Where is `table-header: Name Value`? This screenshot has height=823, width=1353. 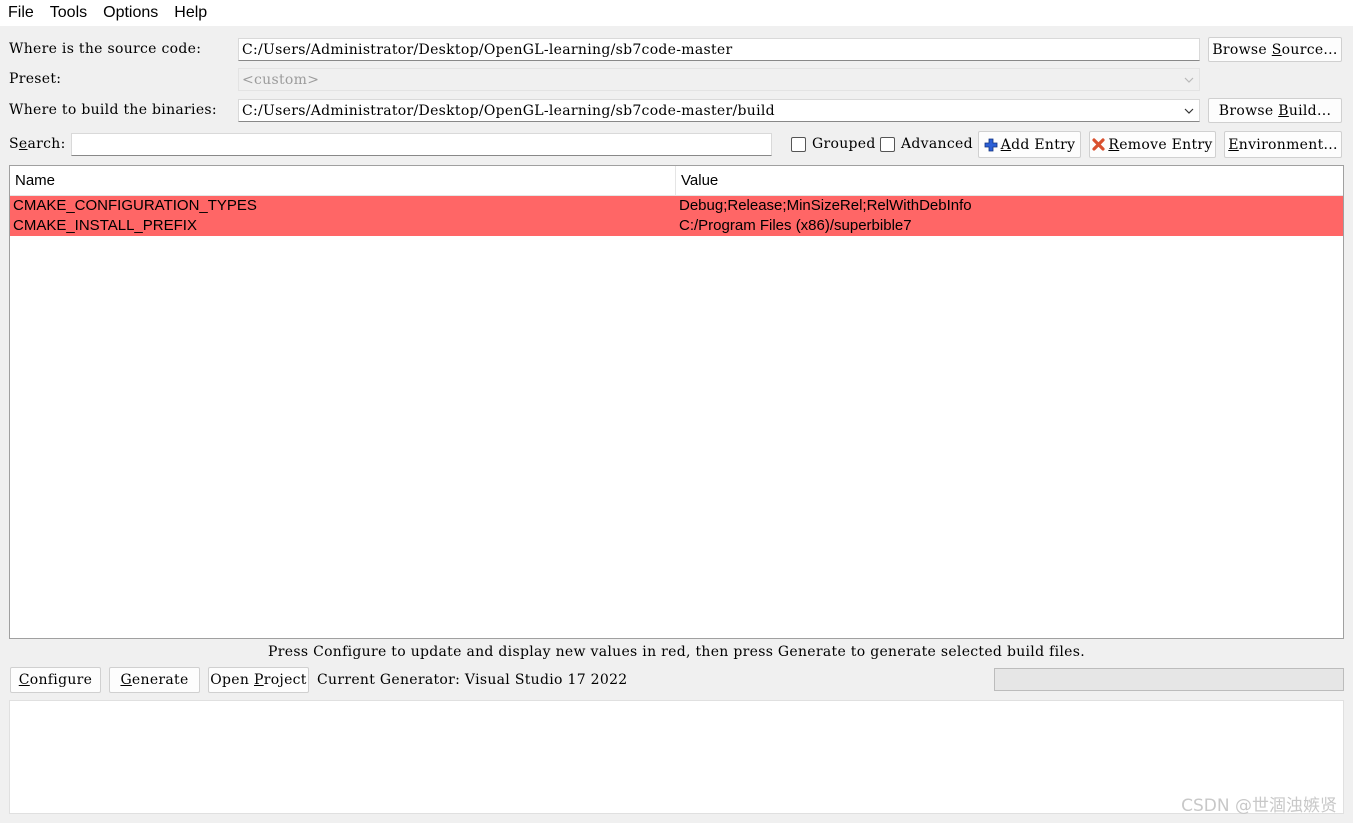
table-header: Name Value is located at coordinates (676, 181).